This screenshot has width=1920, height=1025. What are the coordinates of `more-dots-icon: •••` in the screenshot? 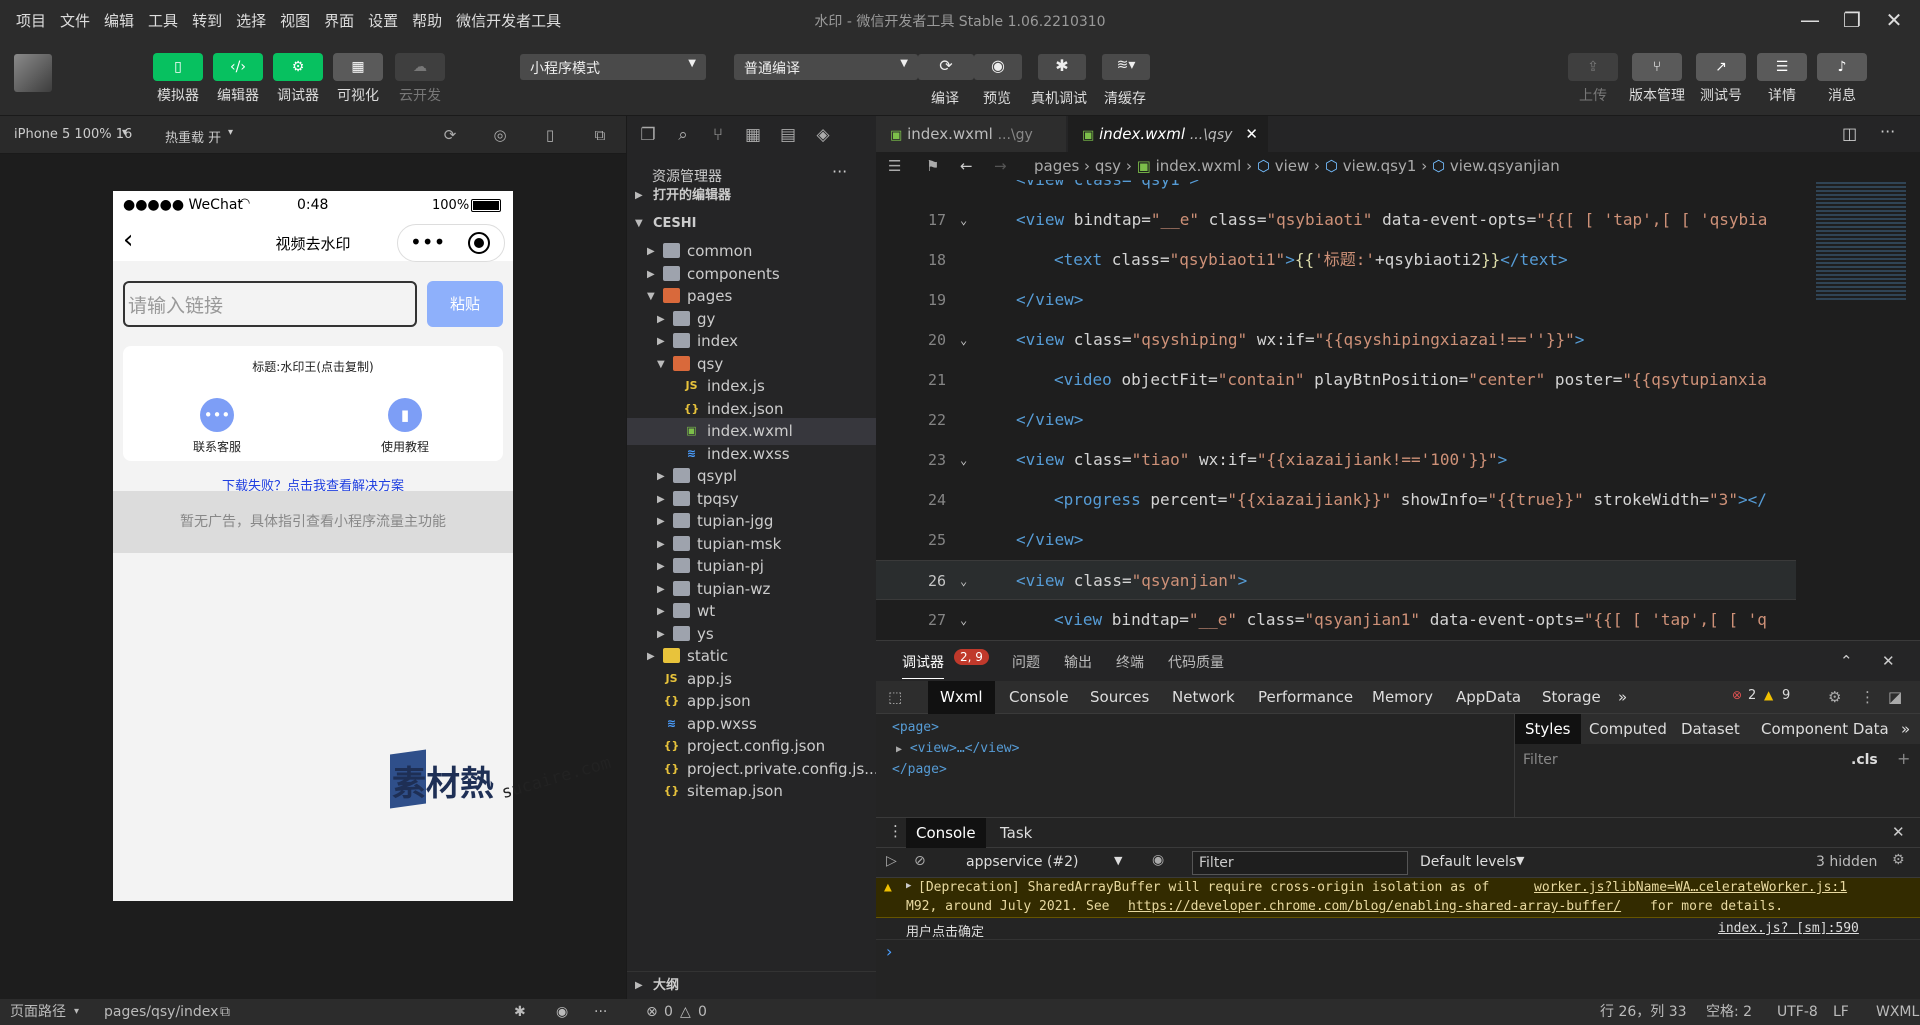 It's located at (427, 242).